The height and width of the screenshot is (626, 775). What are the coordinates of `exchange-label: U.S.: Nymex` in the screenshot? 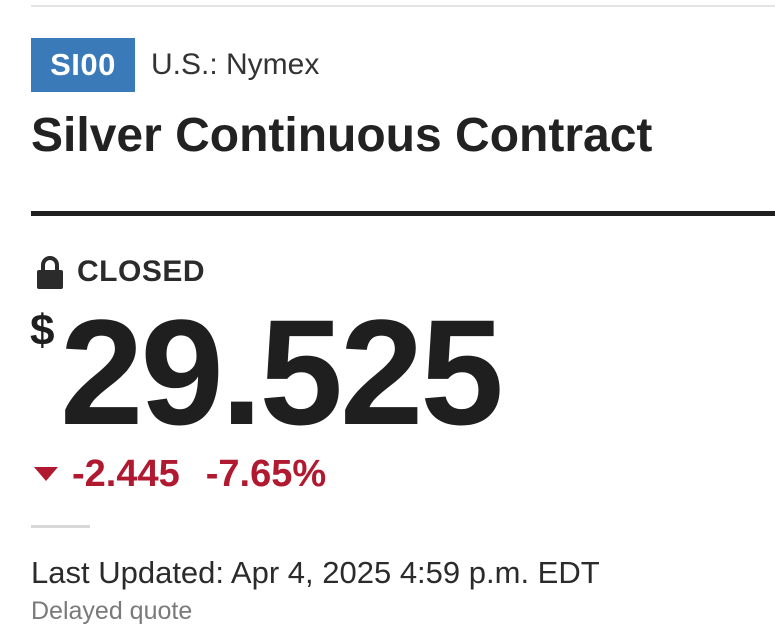 It's located at (235, 64).